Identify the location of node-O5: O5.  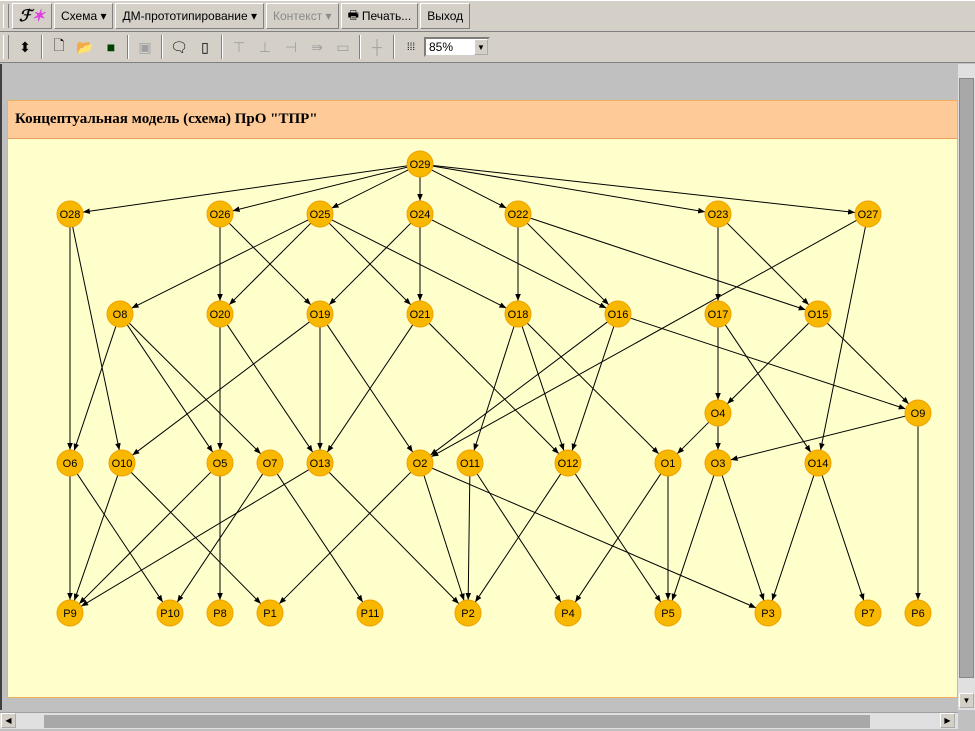
(220, 463).